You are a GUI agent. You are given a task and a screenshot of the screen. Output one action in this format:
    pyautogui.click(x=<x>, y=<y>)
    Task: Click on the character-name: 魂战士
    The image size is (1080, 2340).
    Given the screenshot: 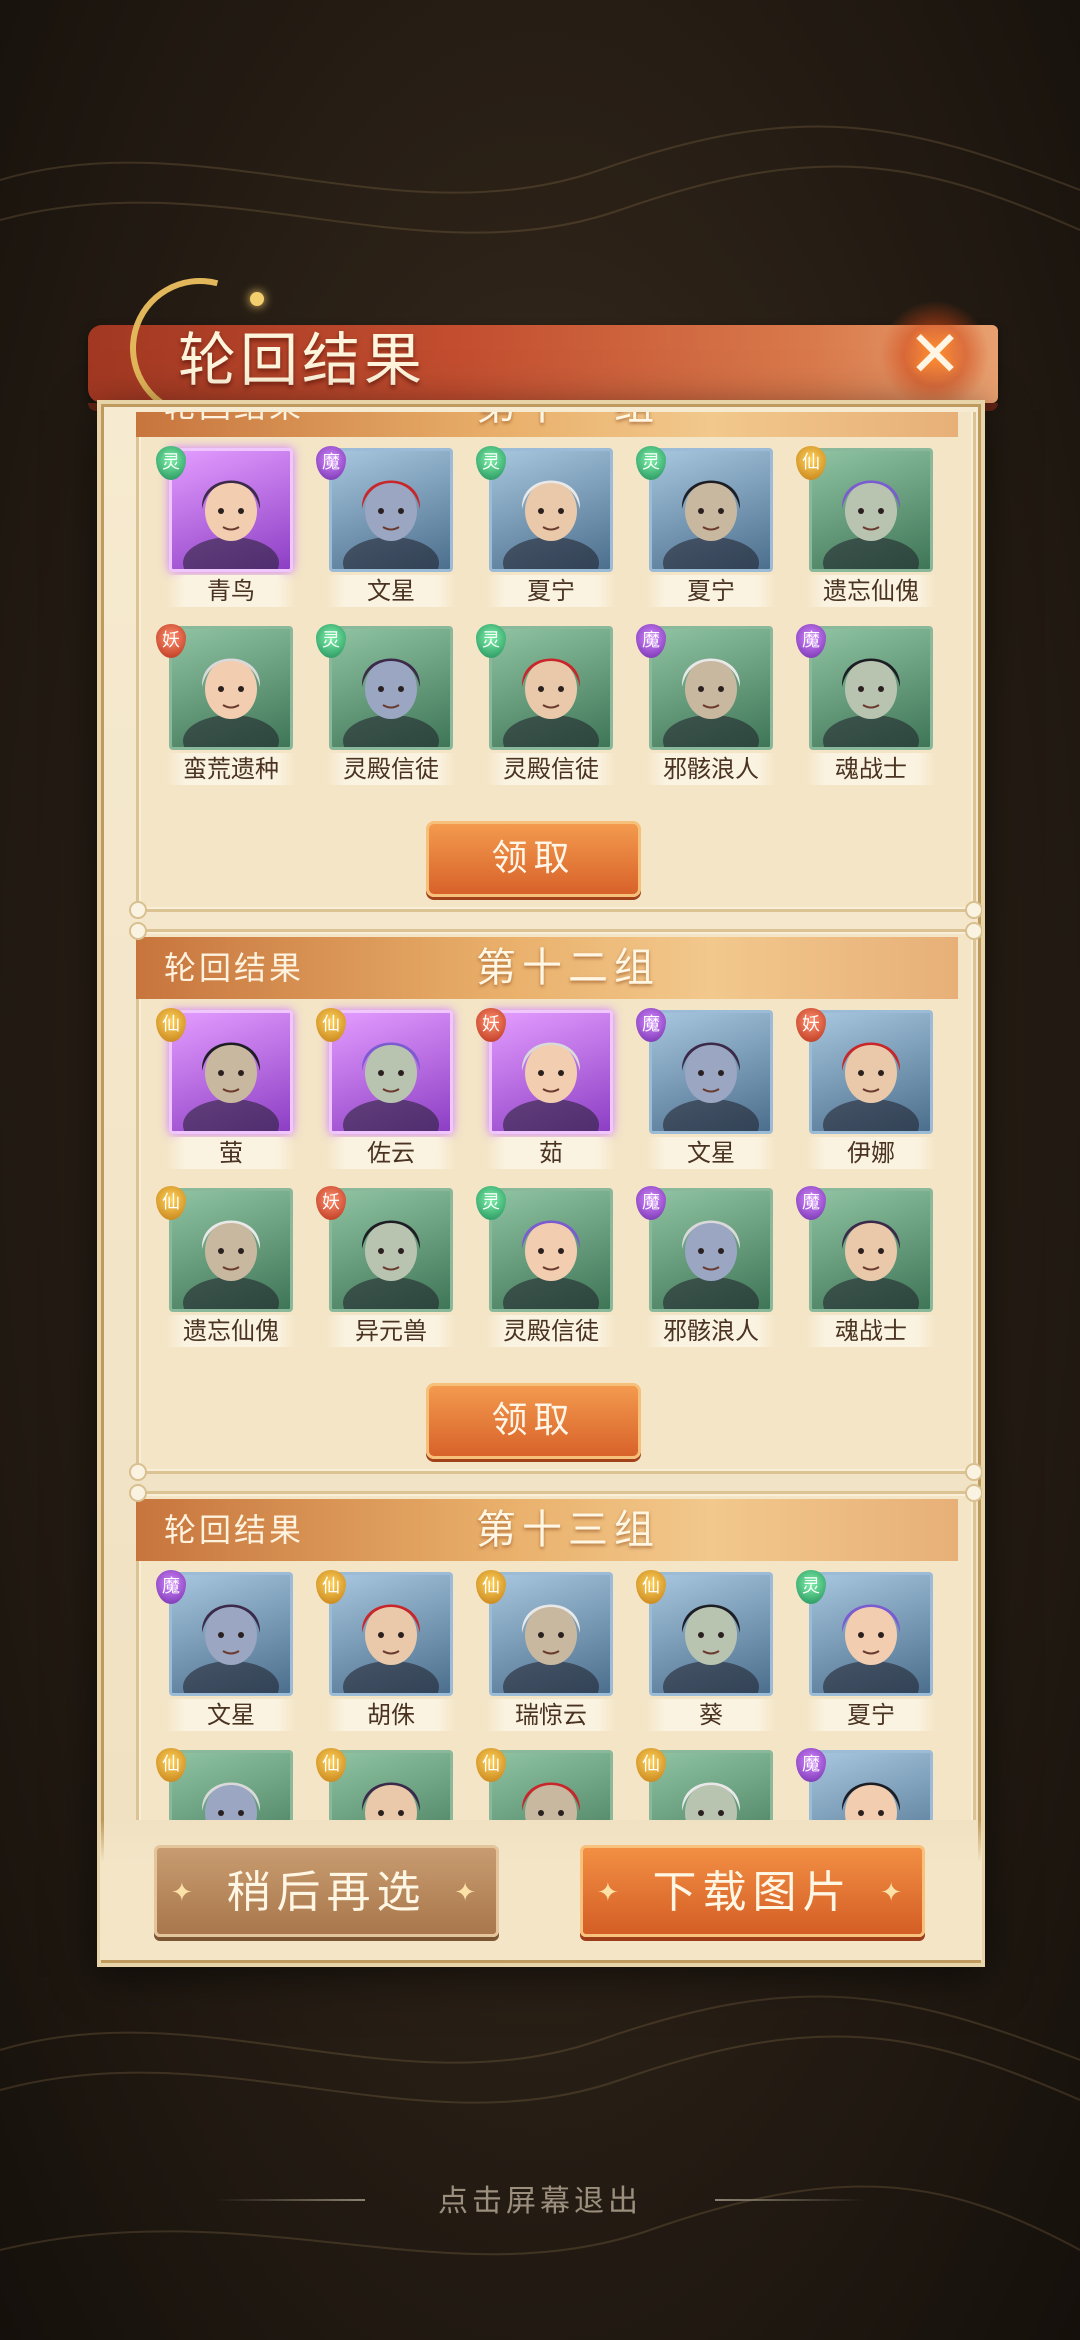 What is the action you would take?
    pyautogui.click(x=871, y=1331)
    